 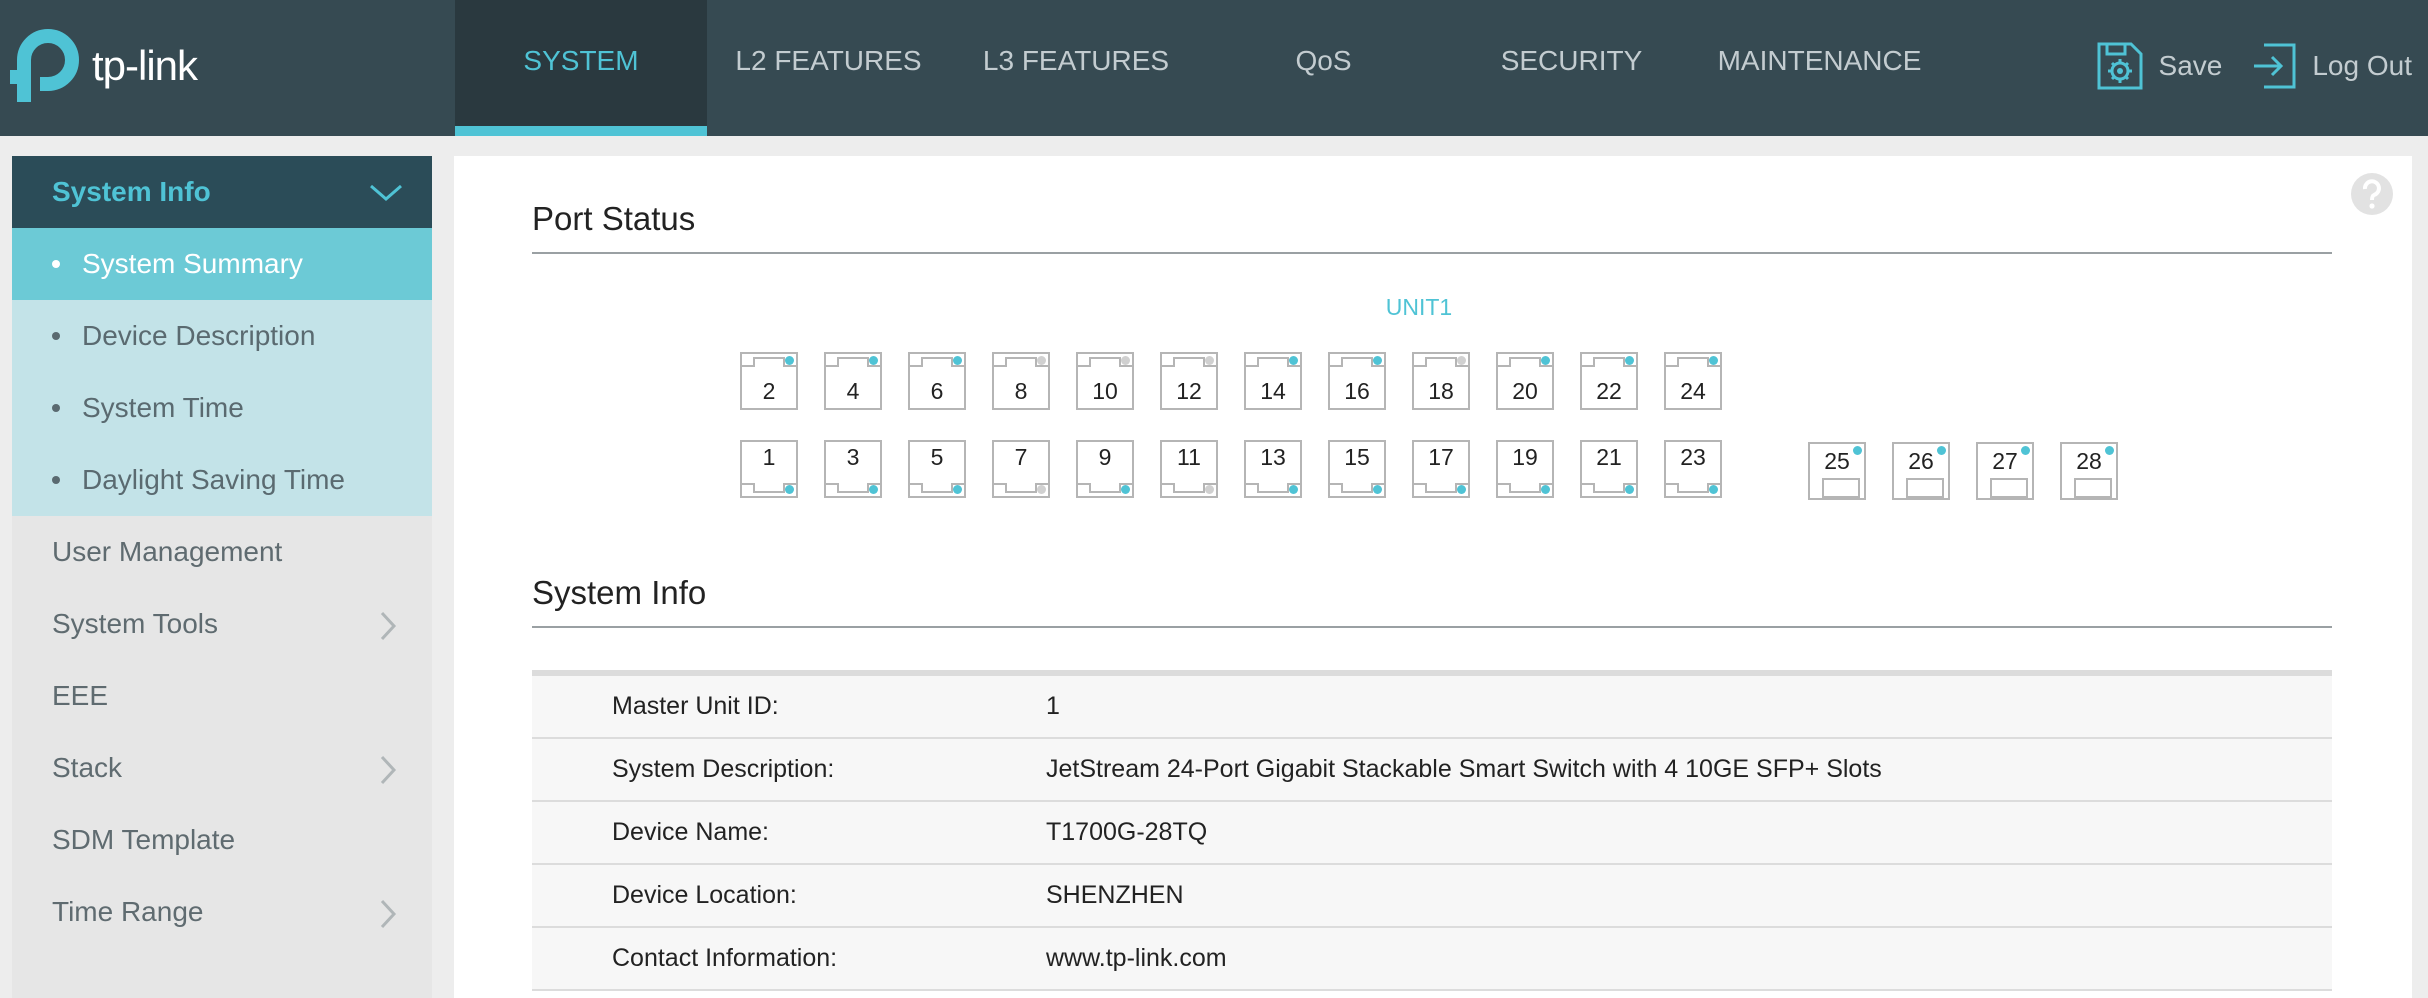 What do you see at coordinates (1441, 457) in the screenshot?
I see `port-number: 17` at bounding box center [1441, 457].